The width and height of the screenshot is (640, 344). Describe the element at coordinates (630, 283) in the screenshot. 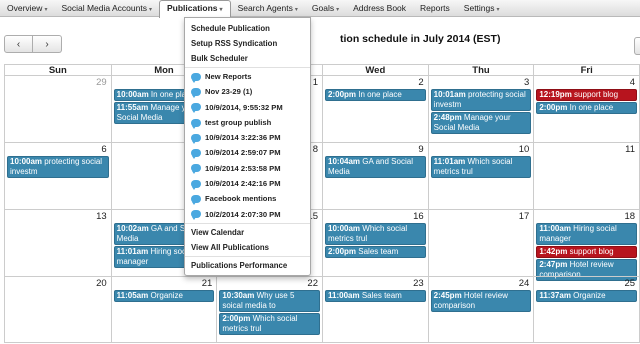

I see `day-number: 25` at that location.